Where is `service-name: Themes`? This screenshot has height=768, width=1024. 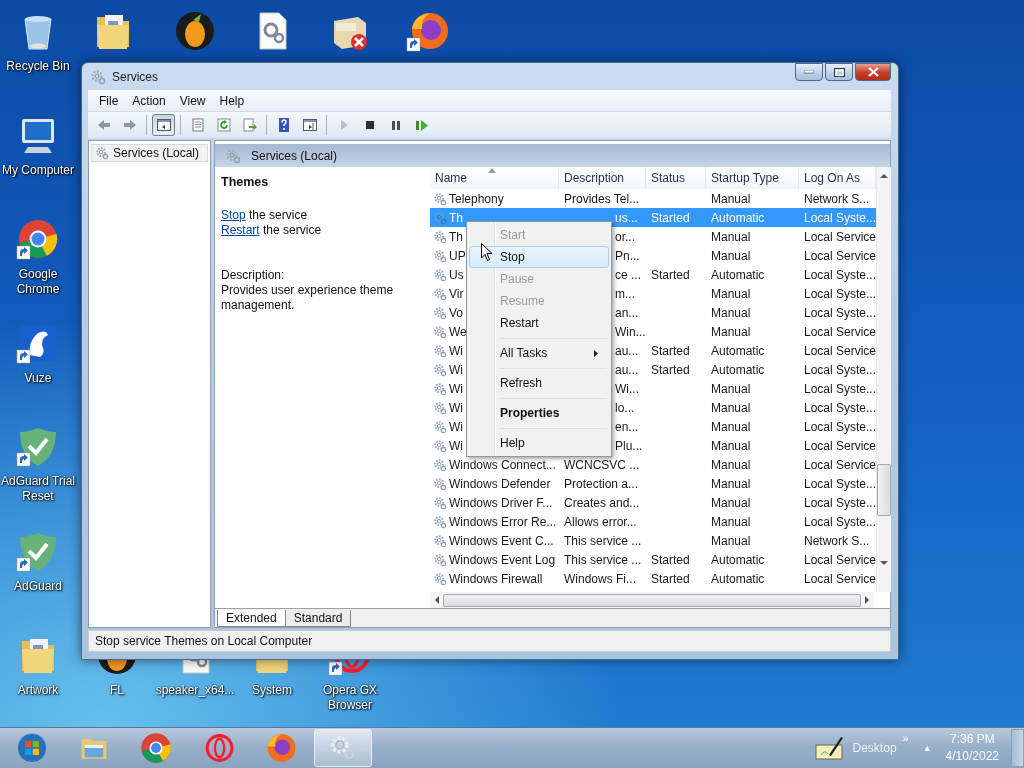
service-name: Themes is located at coordinates (245, 182).